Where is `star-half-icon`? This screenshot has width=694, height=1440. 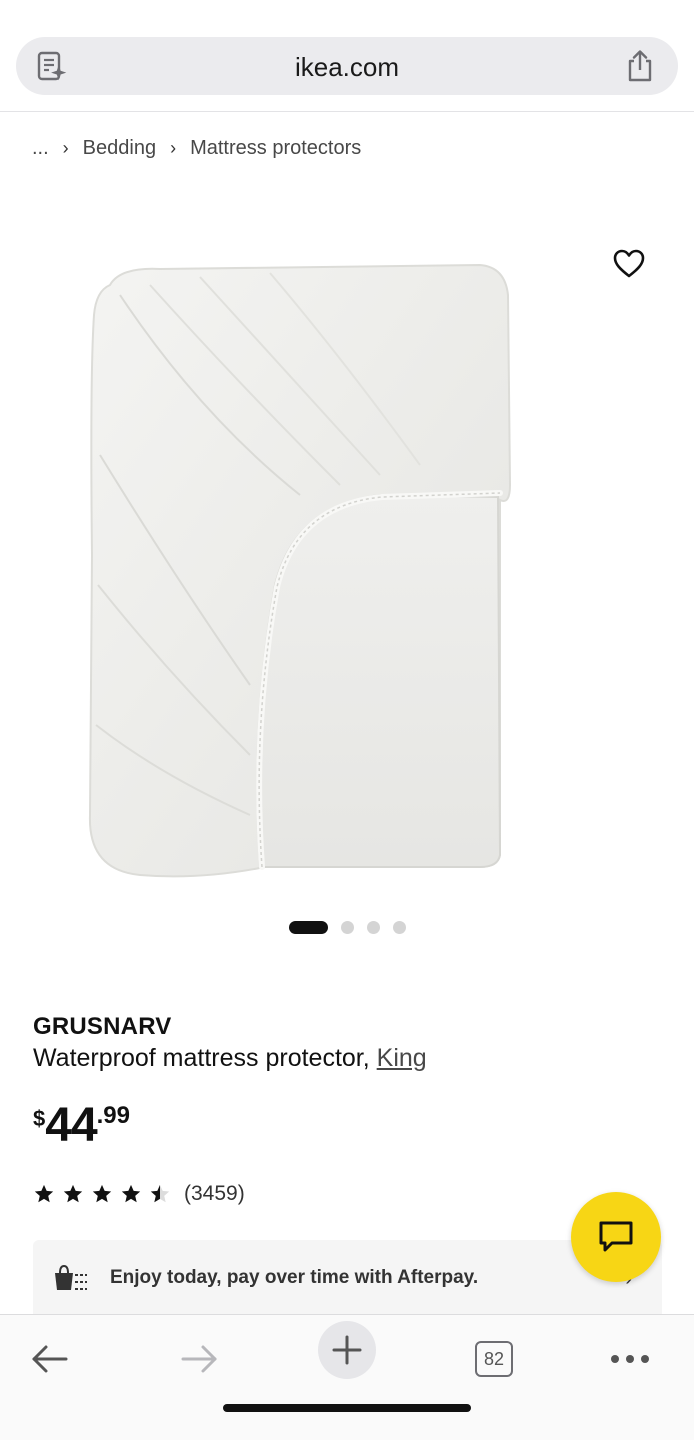 star-half-icon is located at coordinates (160, 1193).